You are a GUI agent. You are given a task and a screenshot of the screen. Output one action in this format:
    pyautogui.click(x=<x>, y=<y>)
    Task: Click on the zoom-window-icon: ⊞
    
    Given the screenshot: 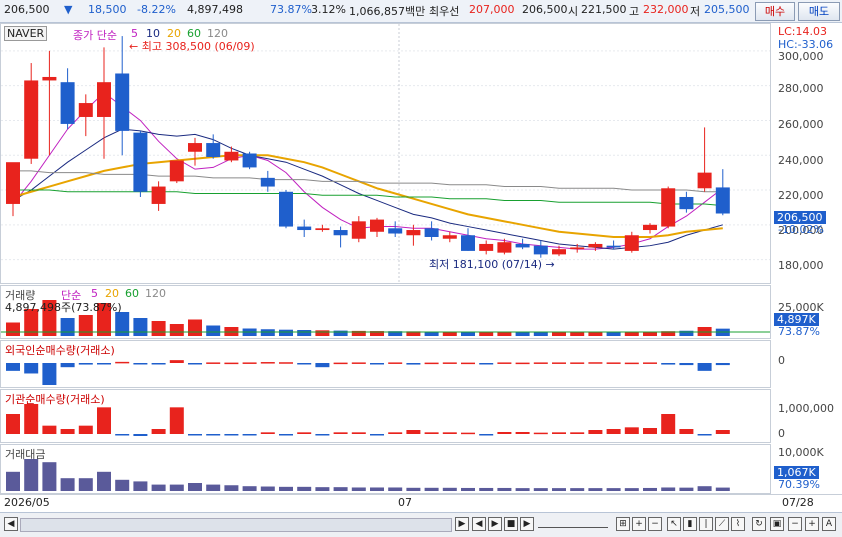 What is the action you would take?
    pyautogui.click(x=623, y=524)
    